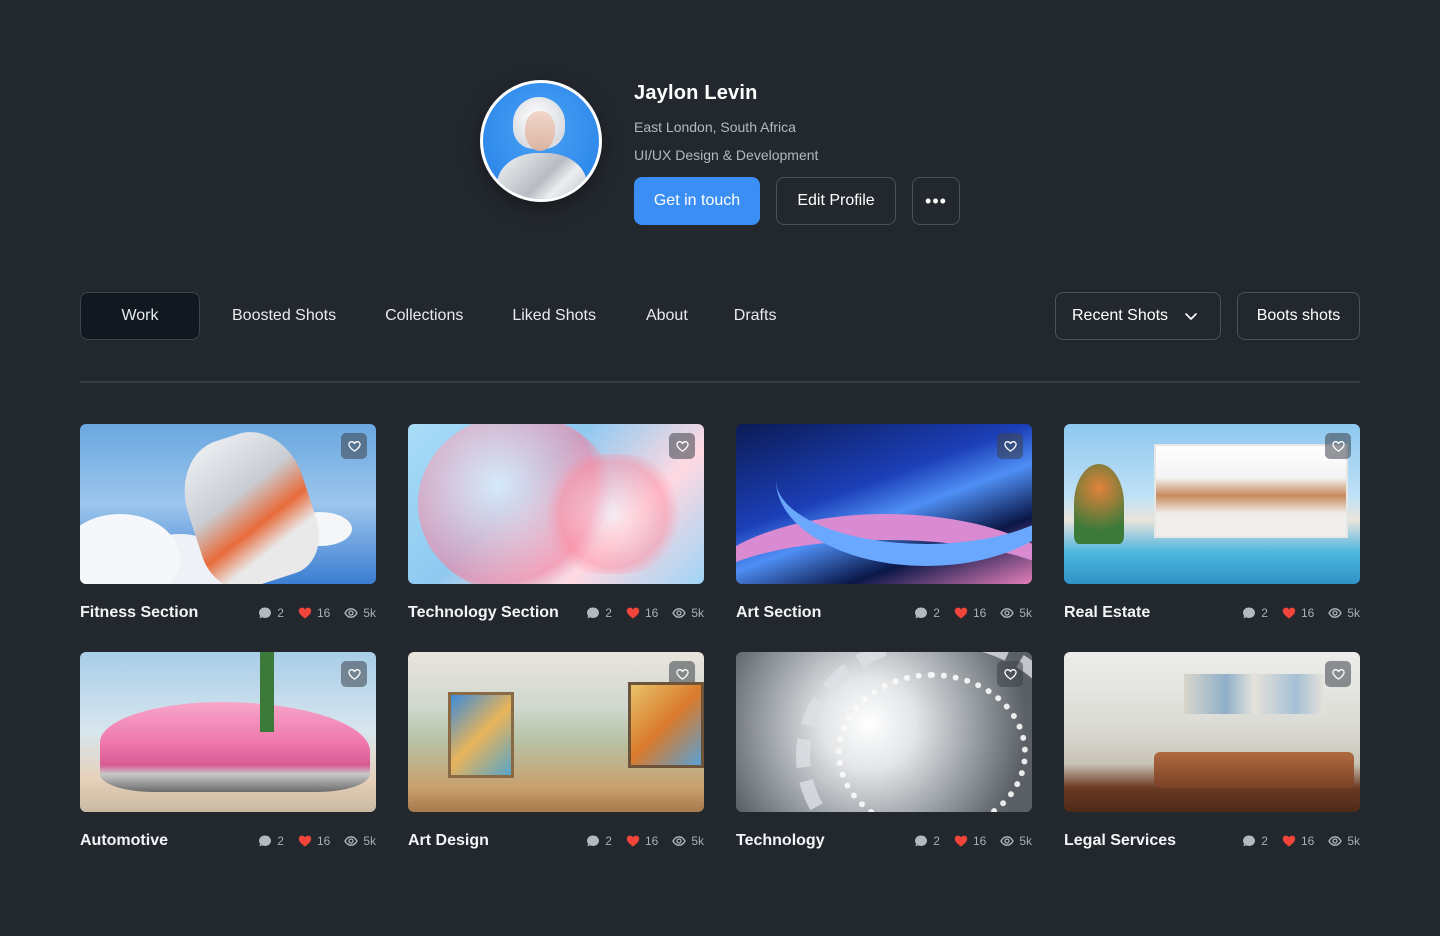  Describe the element at coordinates (1120, 315) in the screenshot. I see `sort-dropdown-value: Recent Shots` at that location.